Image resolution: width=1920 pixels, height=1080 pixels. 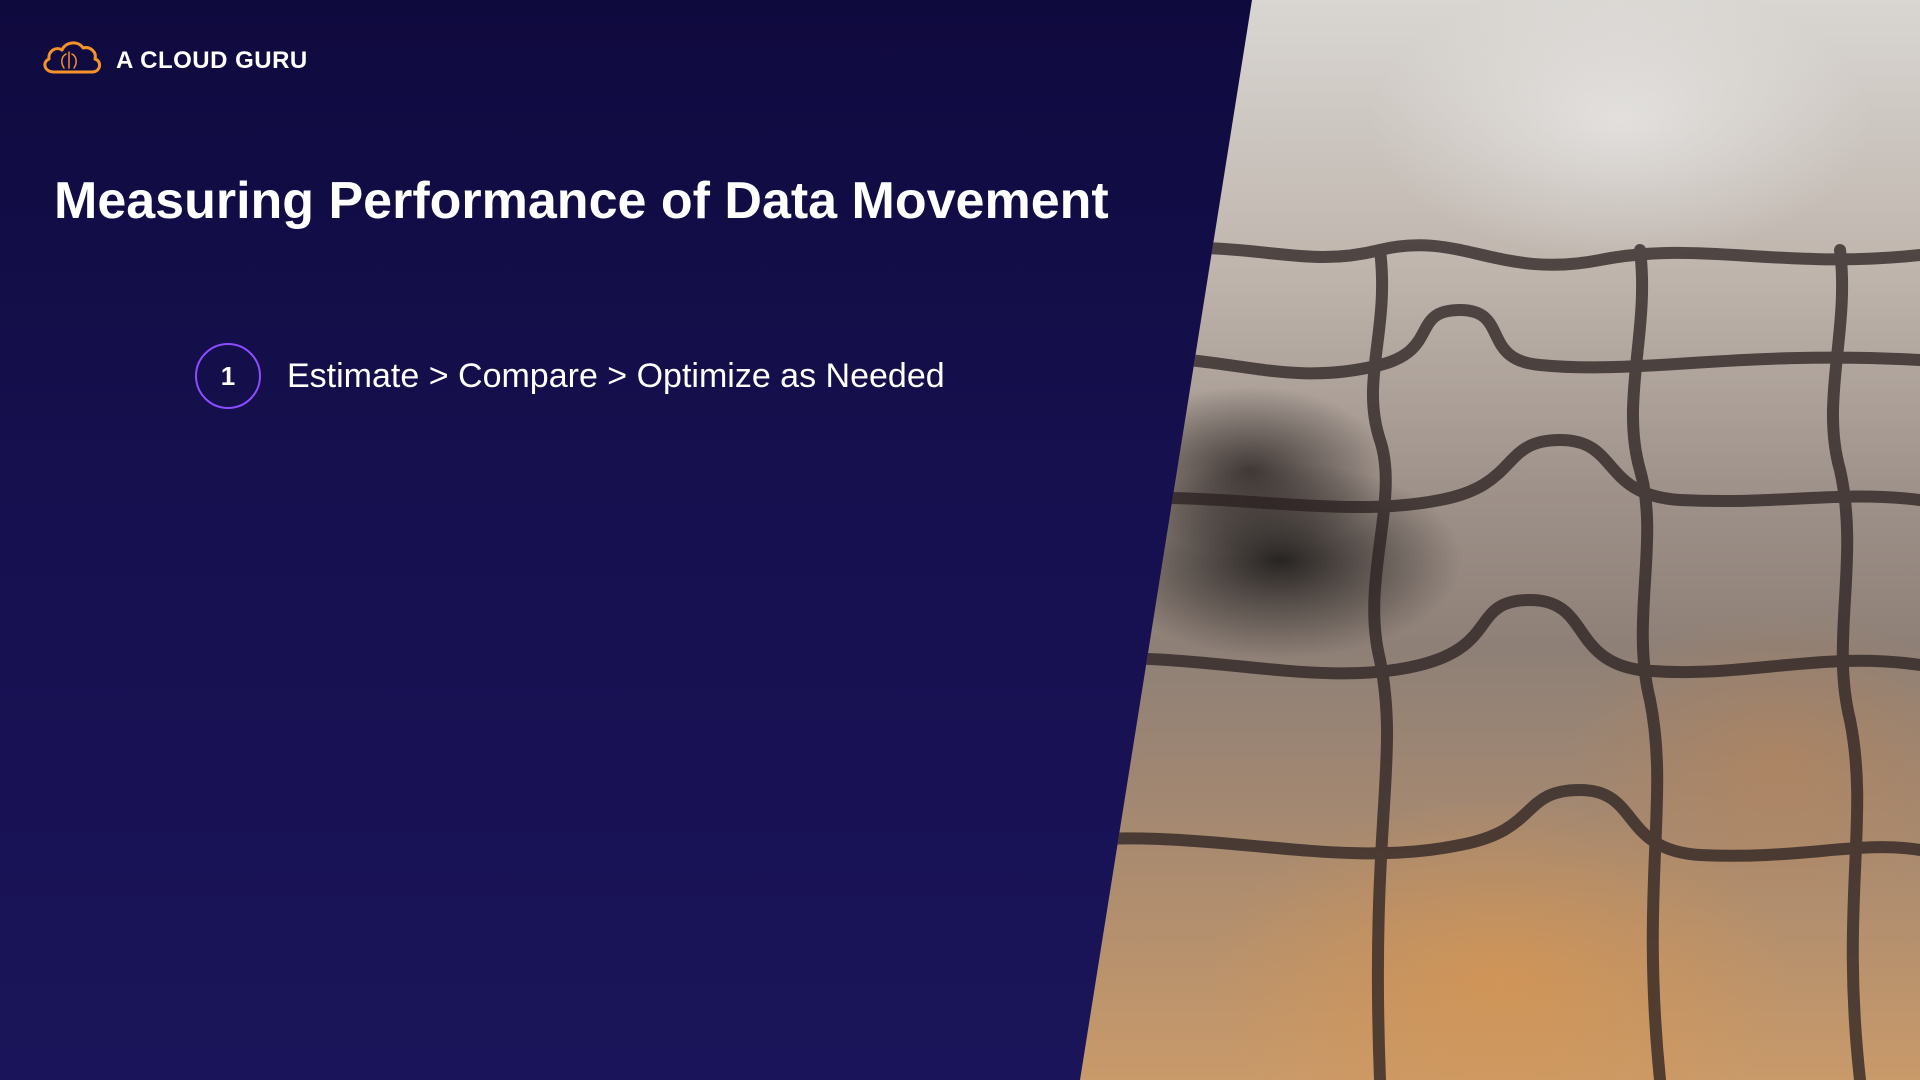 I want to click on slide-title: Measuring Performance of Data Movement, so click(x=581, y=201).